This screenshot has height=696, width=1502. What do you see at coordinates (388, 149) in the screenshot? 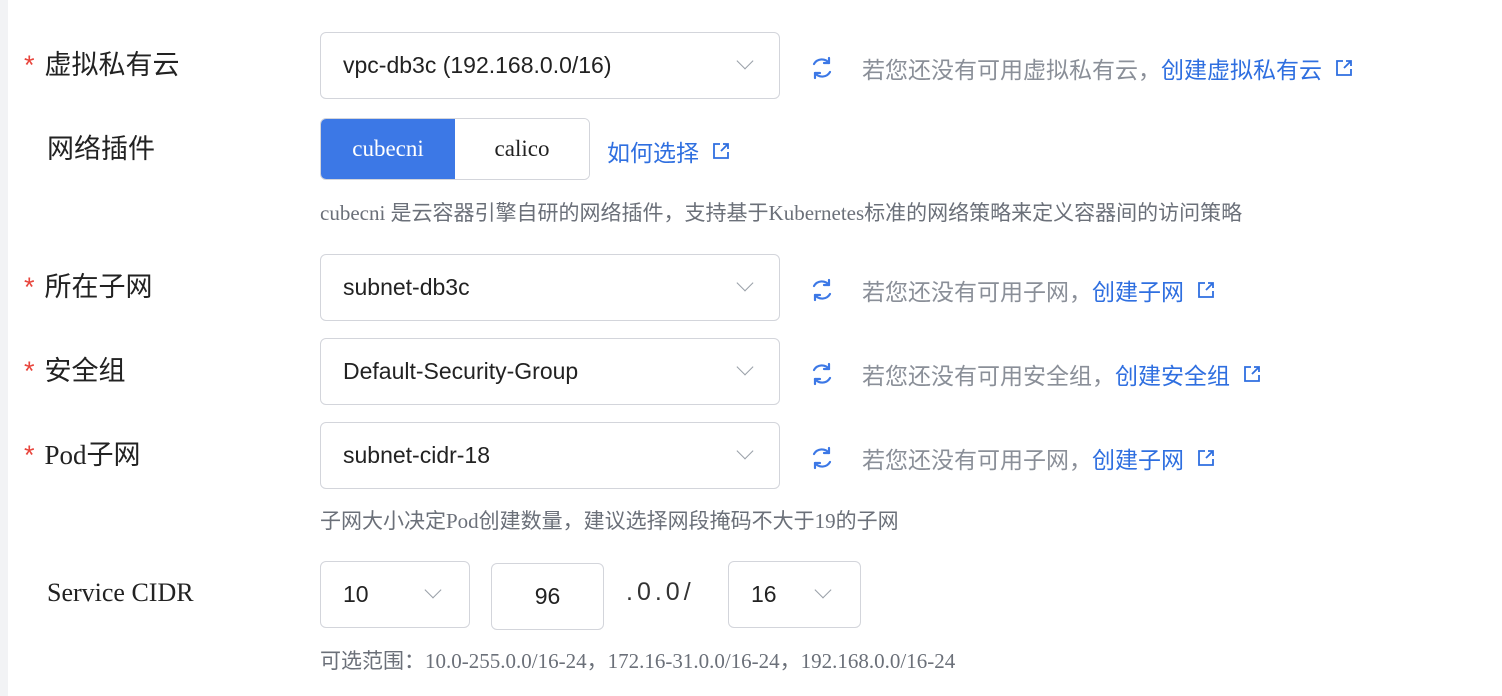
I see `network-plugin-option-cubecni: cubecni` at bounding box center [388, 149].